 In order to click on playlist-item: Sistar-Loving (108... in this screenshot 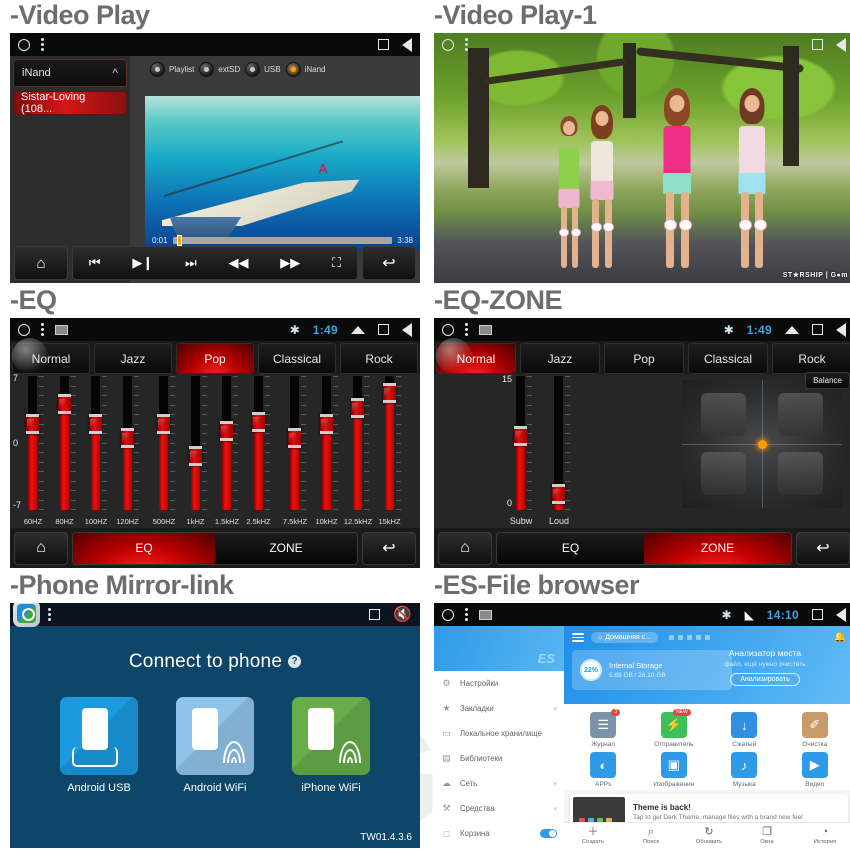, I will do `click(70, 103)`.